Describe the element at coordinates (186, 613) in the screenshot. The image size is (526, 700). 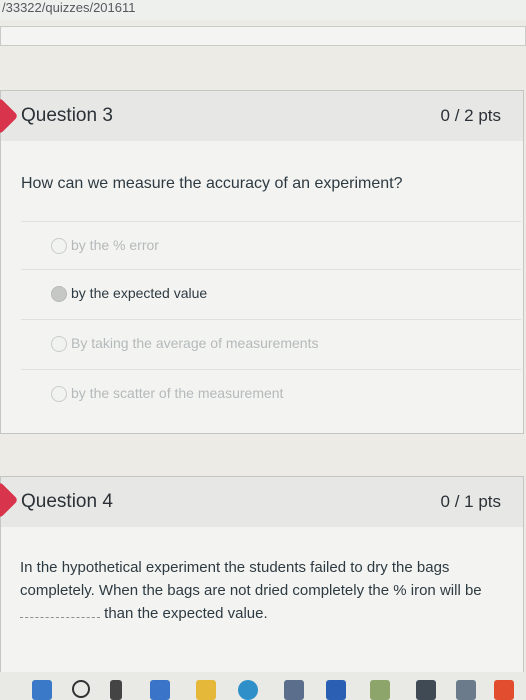
I see `question-4-text-end: than the expected value.` at that location.